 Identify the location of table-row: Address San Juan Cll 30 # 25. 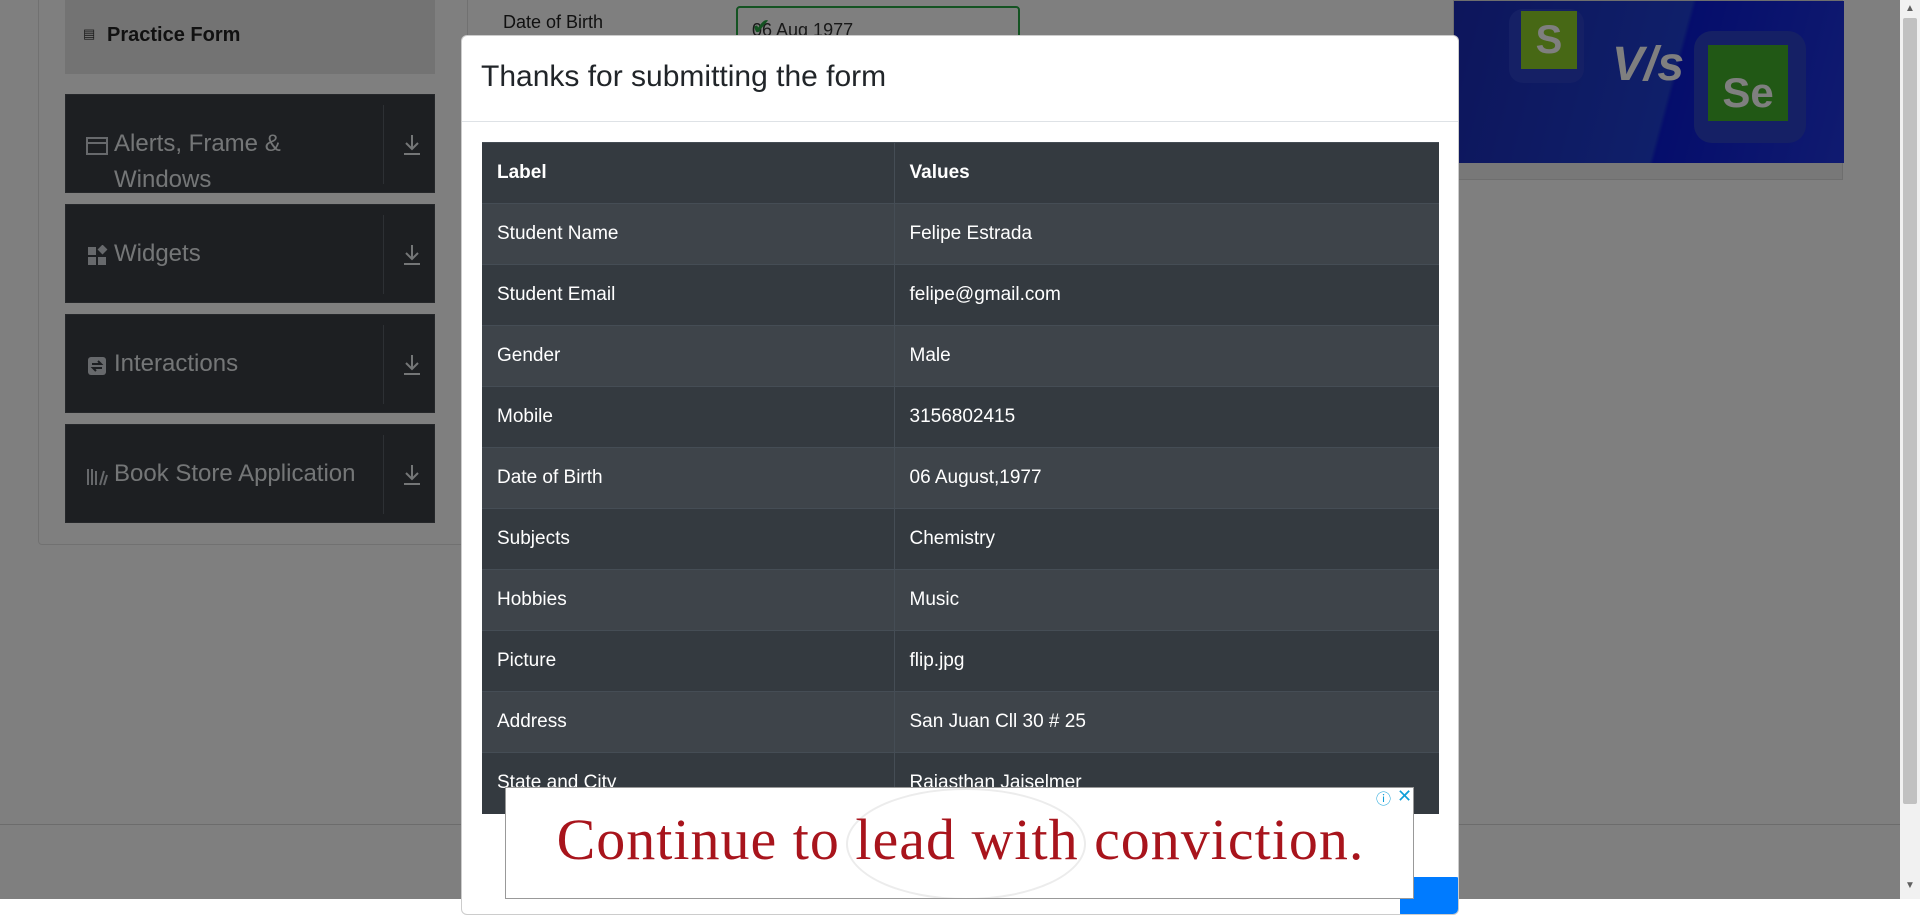
(960, 722).